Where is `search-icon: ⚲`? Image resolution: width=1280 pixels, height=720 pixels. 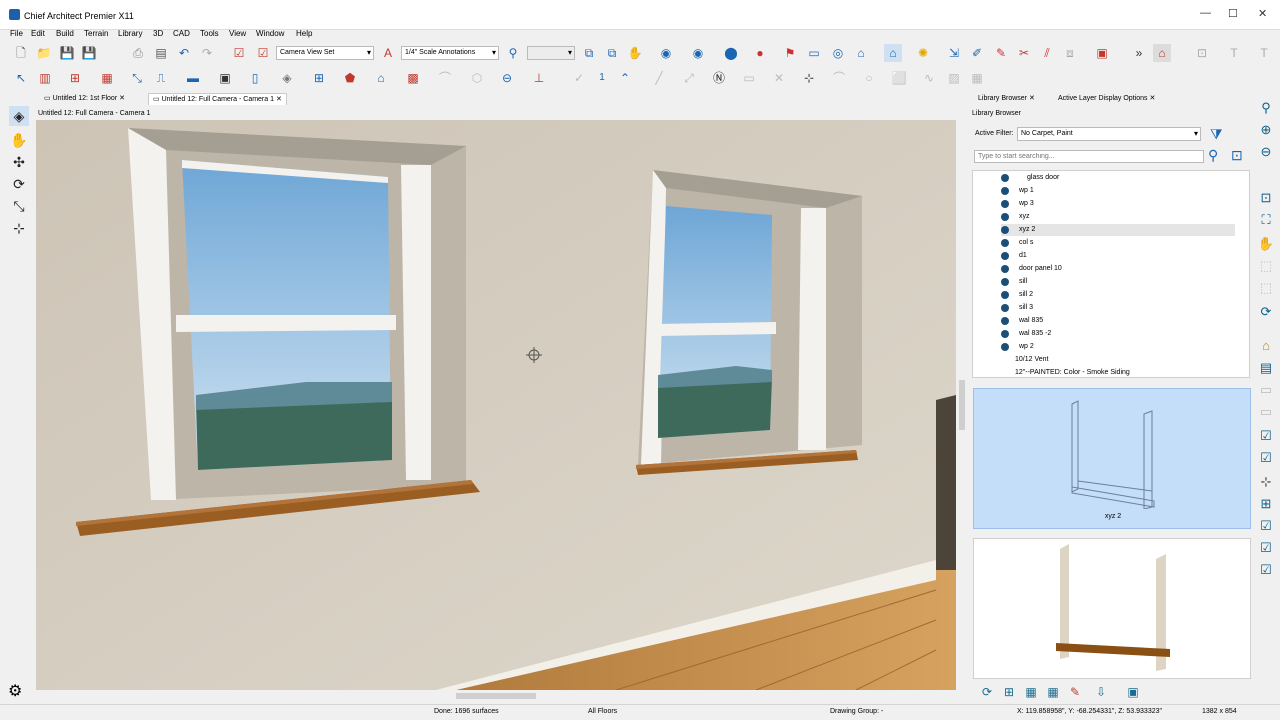 search-icon: ⚲ is located at coordinates (1213, 155).